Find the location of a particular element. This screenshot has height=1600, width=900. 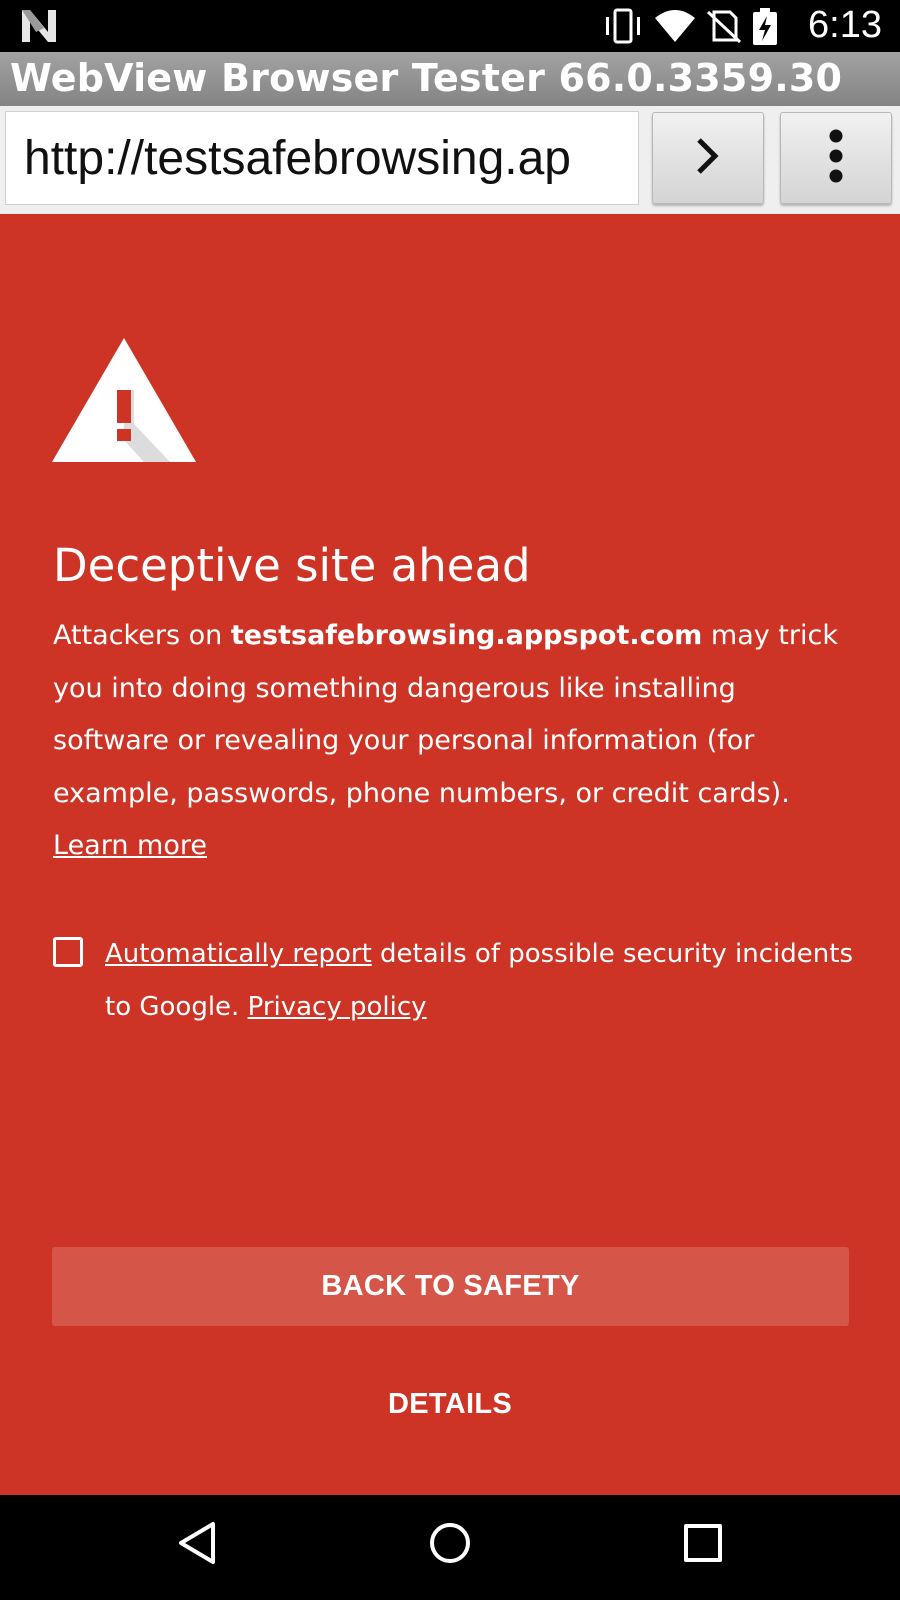

battery-charging-icon is located at coordinates (765, 29).